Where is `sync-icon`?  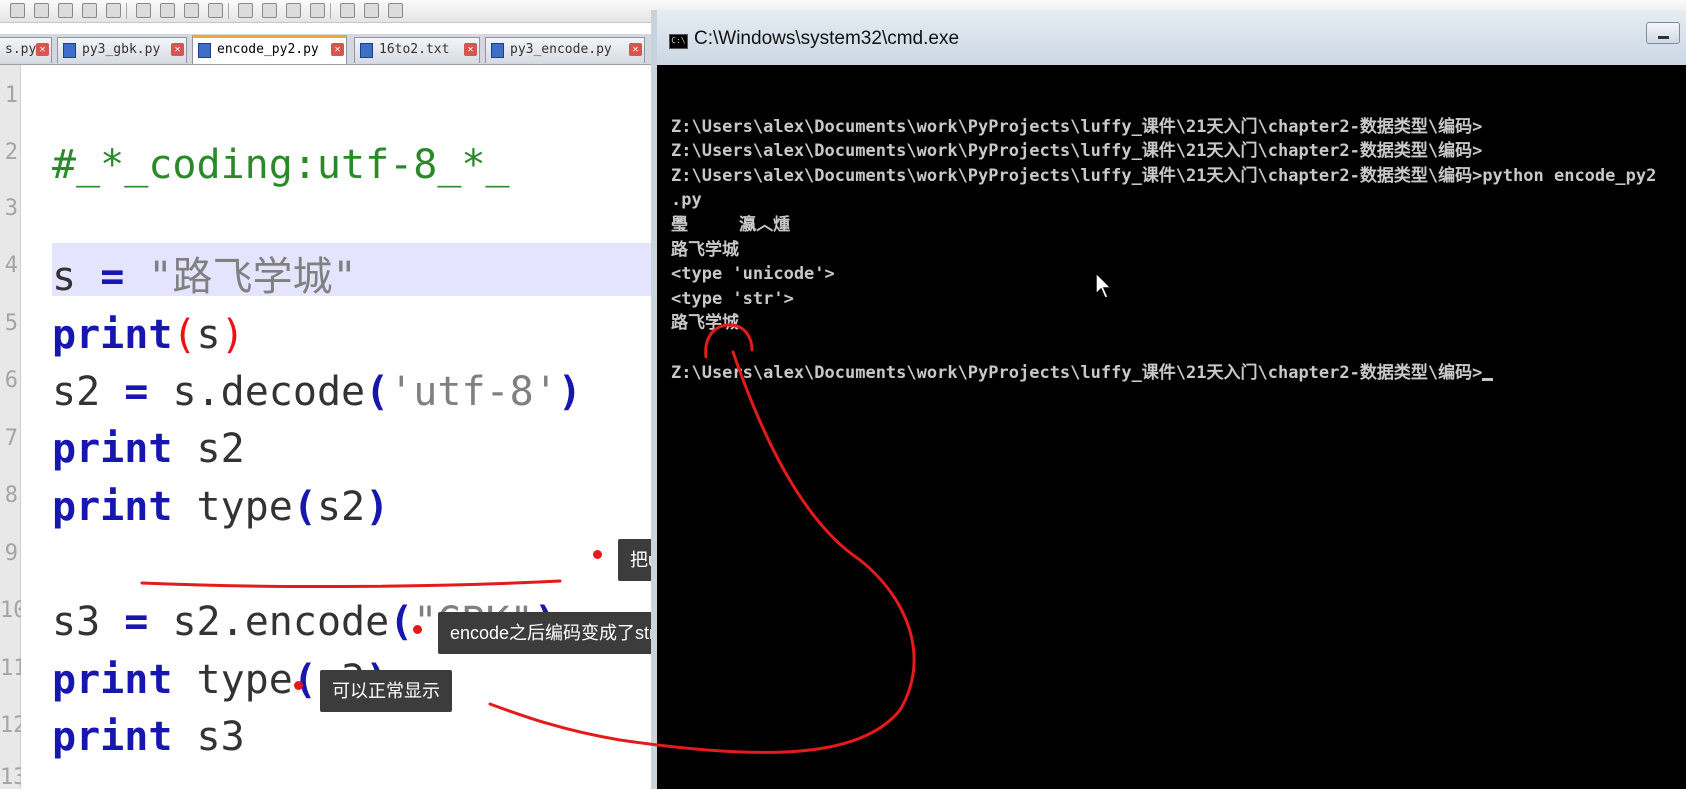
sync-icon is located at coordinates (347, 10).